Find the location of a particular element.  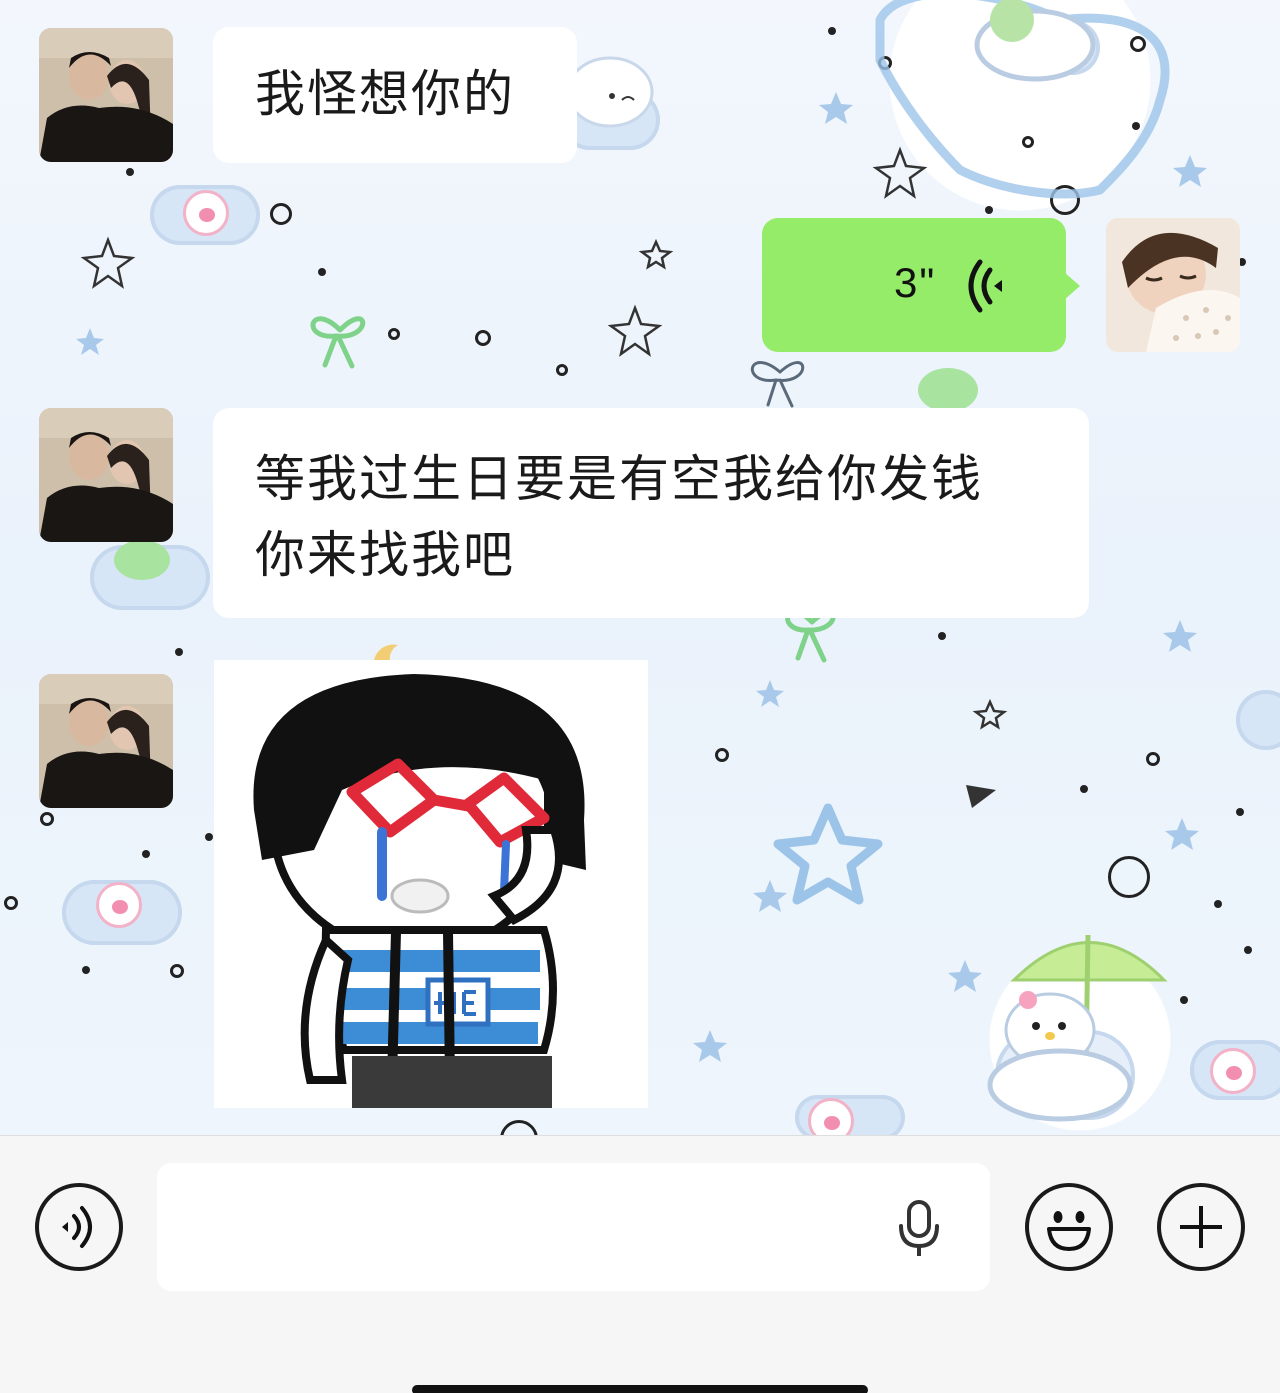

girl-photo-avatar-image is located at coordinates (1173, 285).